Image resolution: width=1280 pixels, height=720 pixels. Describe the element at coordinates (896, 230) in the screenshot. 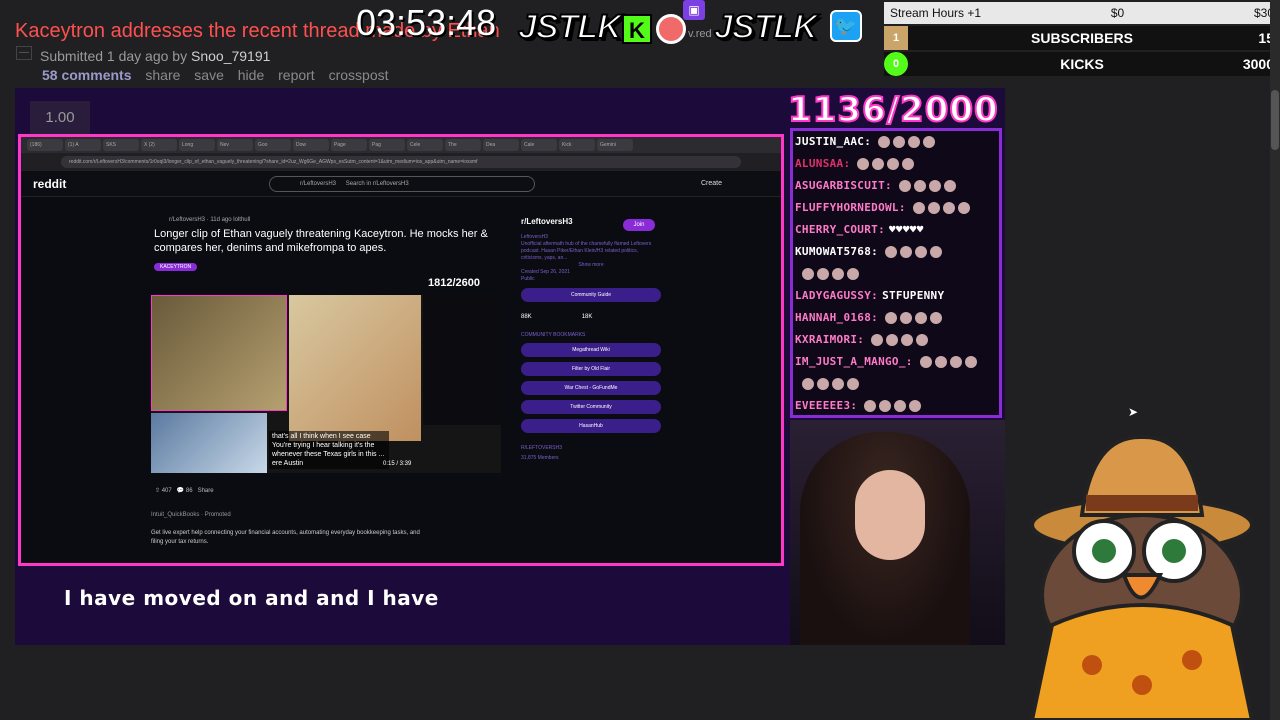

I see `chat-message: CHERRY_COURT: ♥♥♥♥♥` at that location.